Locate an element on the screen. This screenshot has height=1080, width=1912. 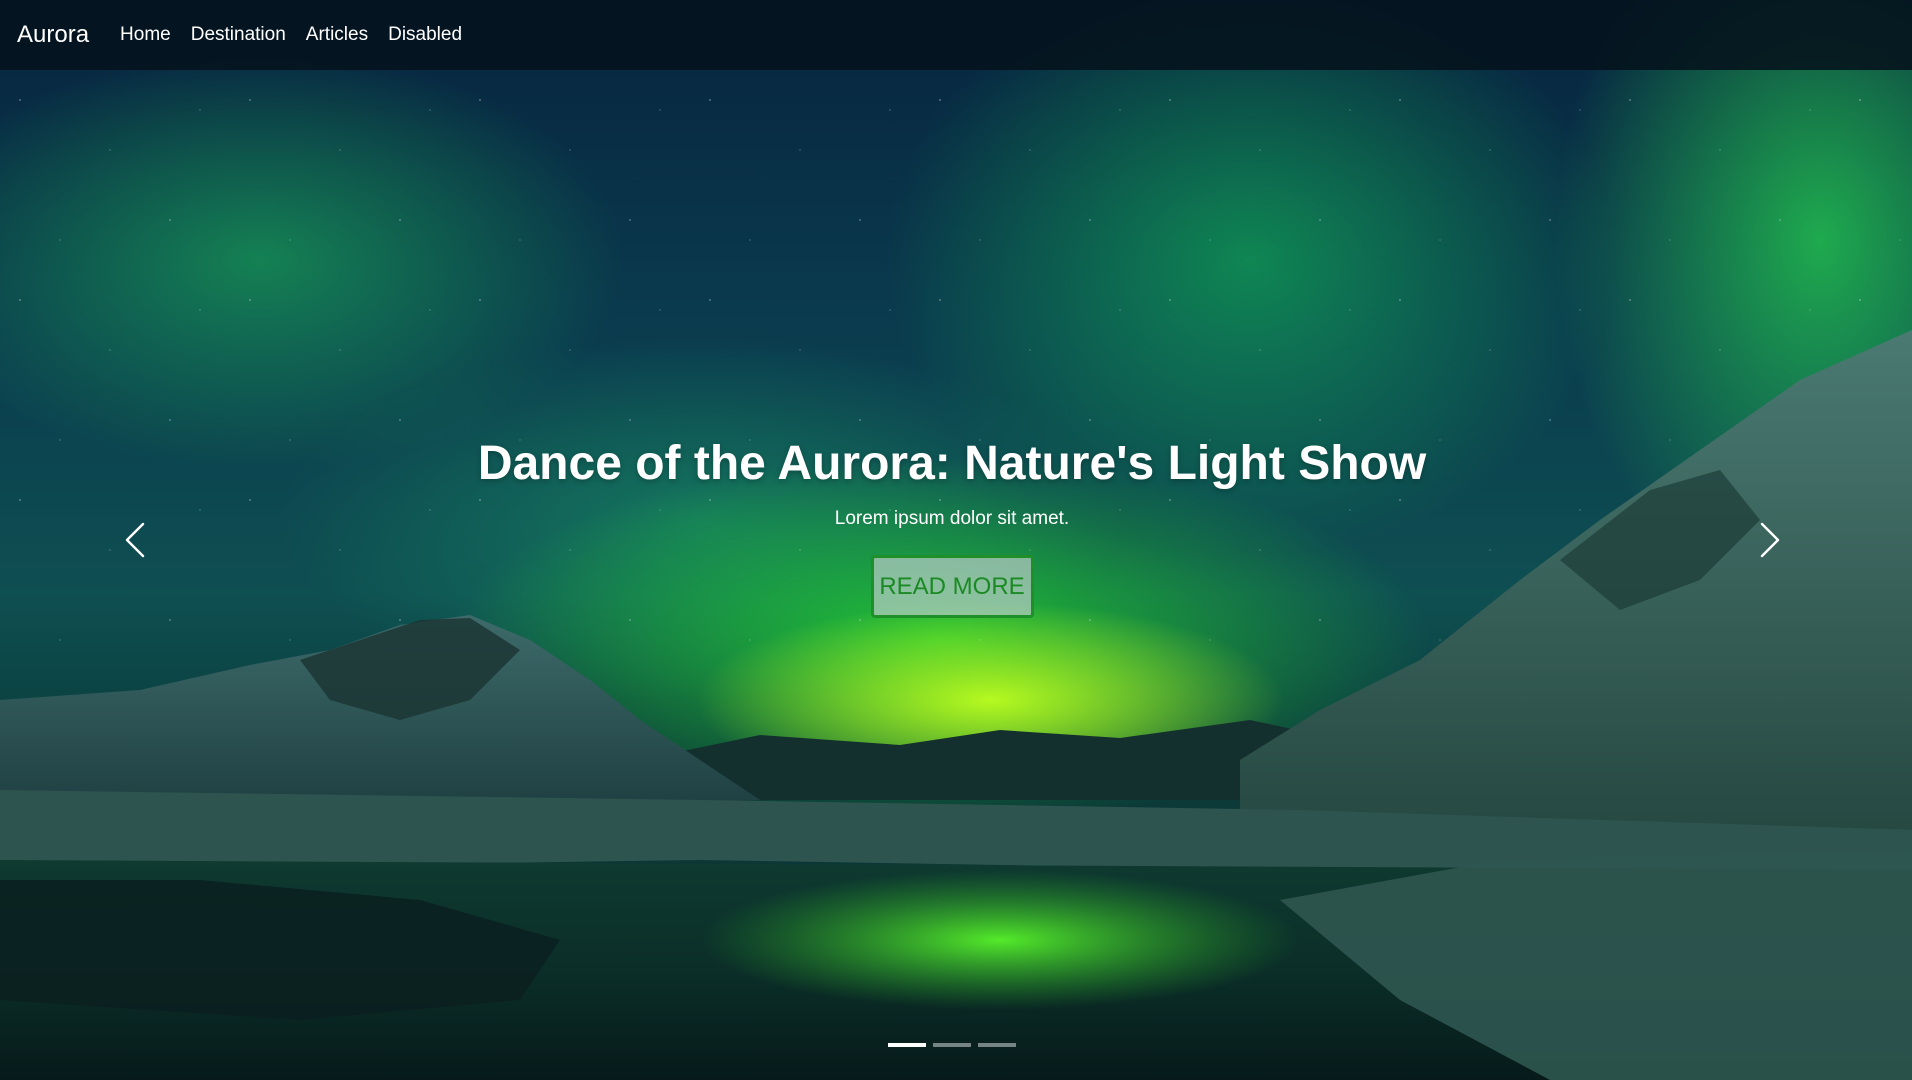
nav-link-destination: Destination is located at coordinates (238, 35).